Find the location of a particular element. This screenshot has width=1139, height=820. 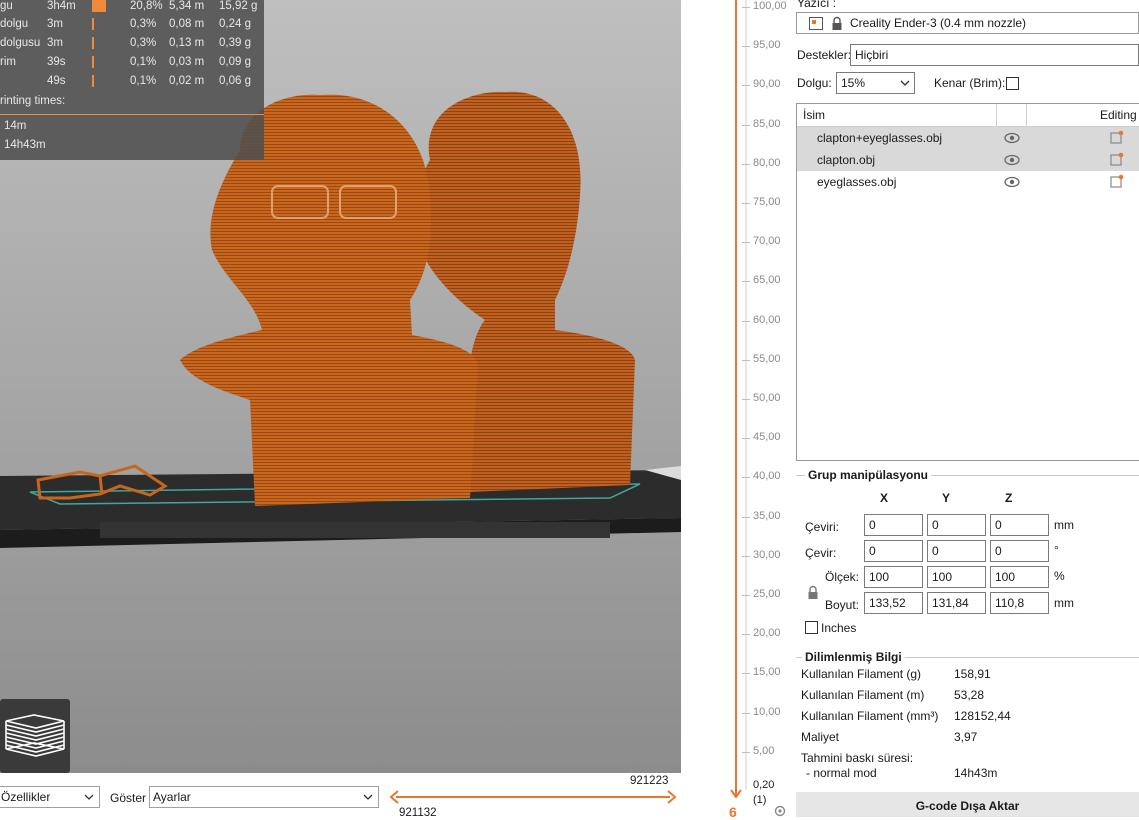

supports-select: Hiçbiri is located at coordinates (994, 55).